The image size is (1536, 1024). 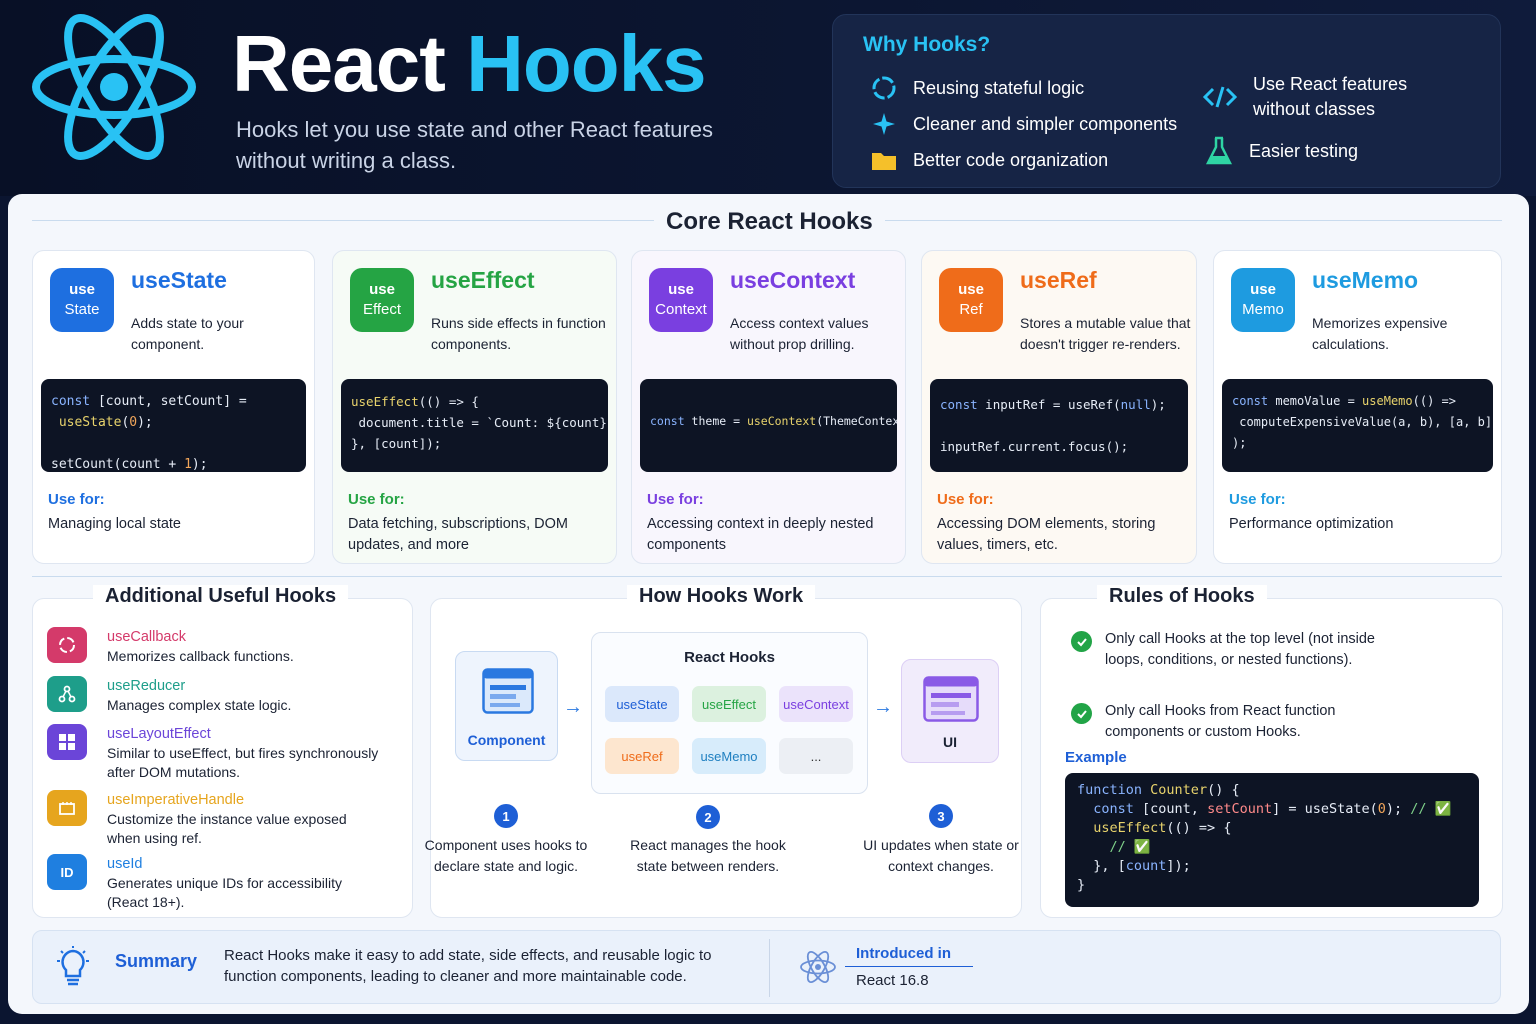 I want to click on useref-badge: use Ref, so click(x=971, y=300).